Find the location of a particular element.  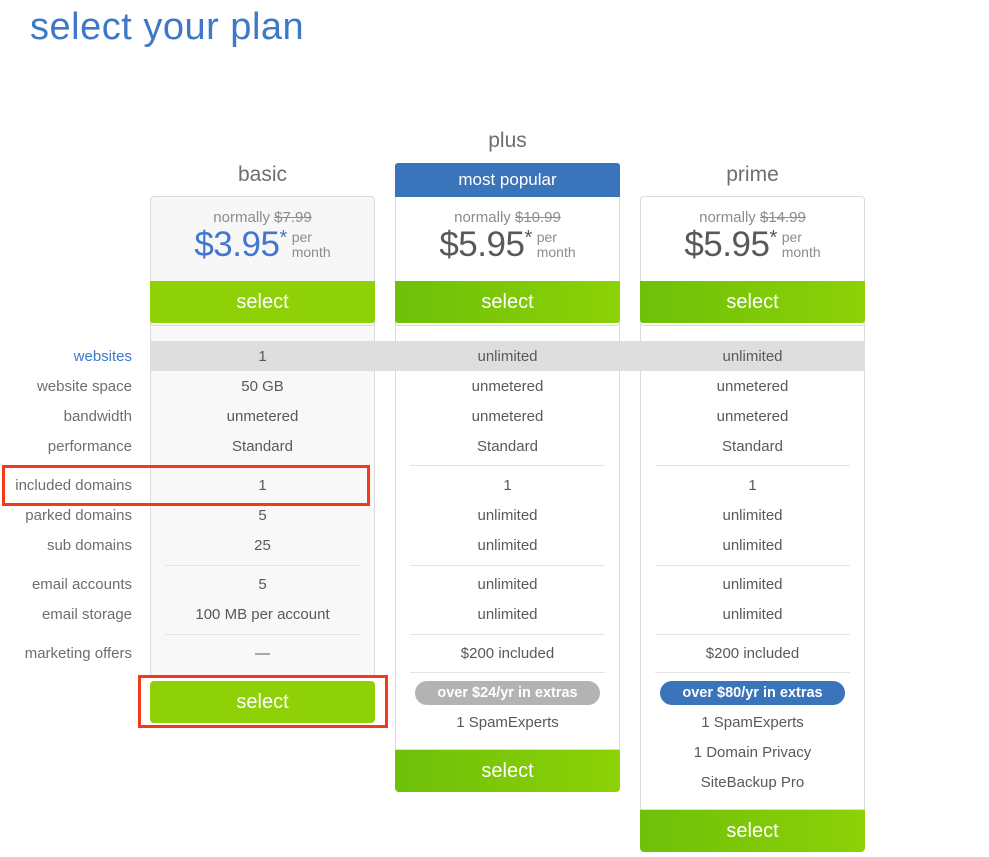

feature-value-marketing-offers-basic: — is located at coordinates (262, 653).